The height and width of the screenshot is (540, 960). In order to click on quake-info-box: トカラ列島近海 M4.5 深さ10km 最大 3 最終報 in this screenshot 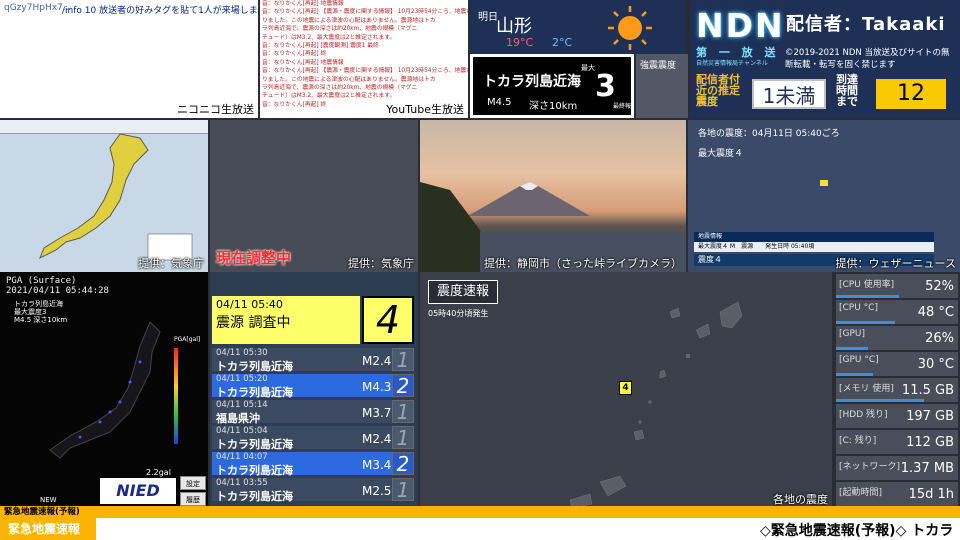, I will do `click(552, 86)`.